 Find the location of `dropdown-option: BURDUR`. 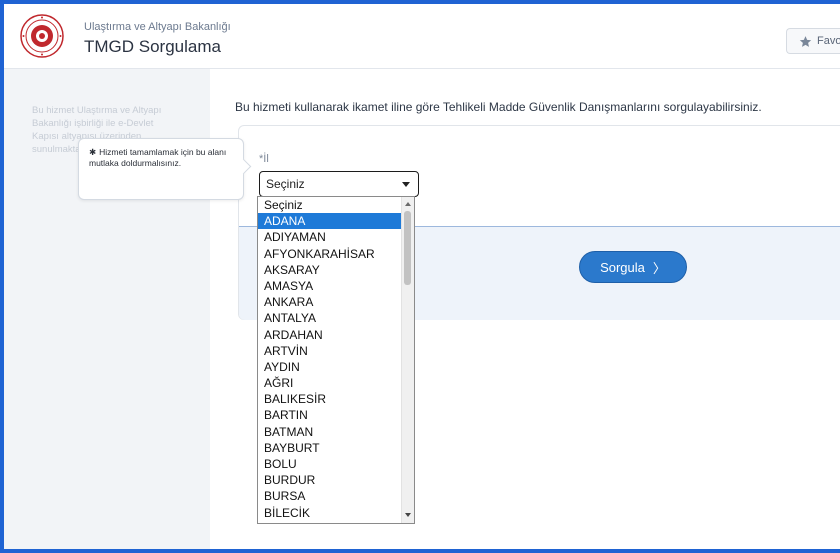

dropdown-option: BURDUR is located at coordinates (330, 480).